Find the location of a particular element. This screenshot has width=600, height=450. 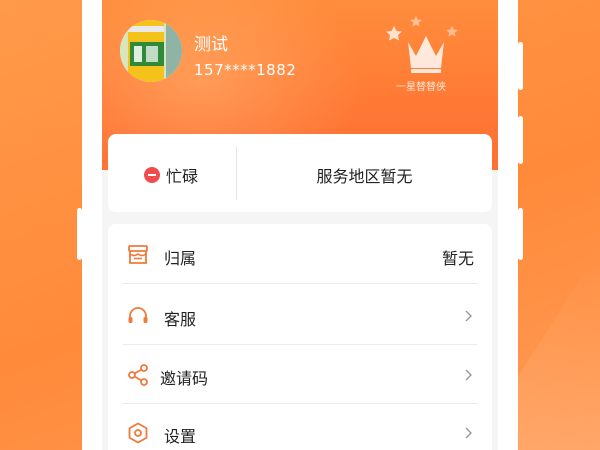

menu-item-value: 暂无 is located at coordinates (457, 258).